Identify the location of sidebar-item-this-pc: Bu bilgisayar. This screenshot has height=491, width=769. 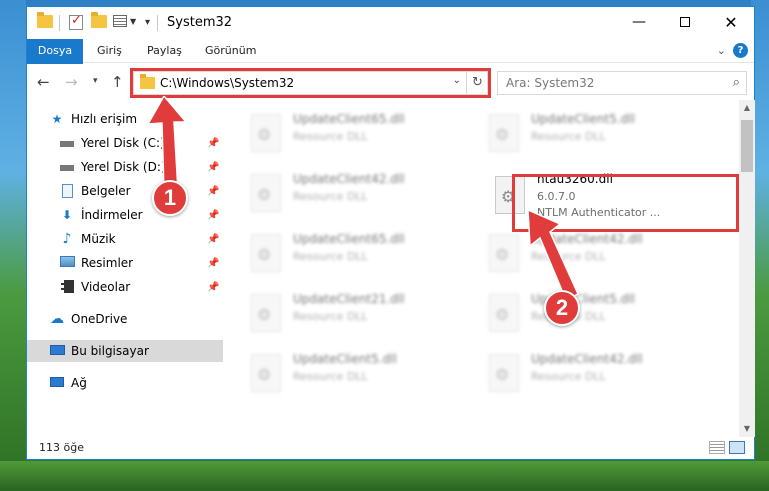
(125, 351).